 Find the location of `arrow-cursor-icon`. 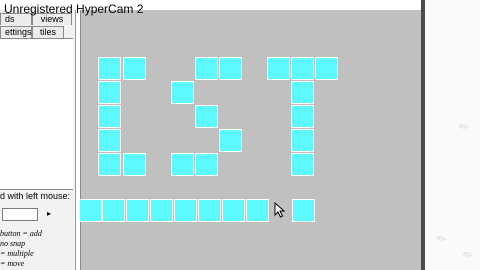

arrow-cursor-icon is located at coordinates (280, 210).